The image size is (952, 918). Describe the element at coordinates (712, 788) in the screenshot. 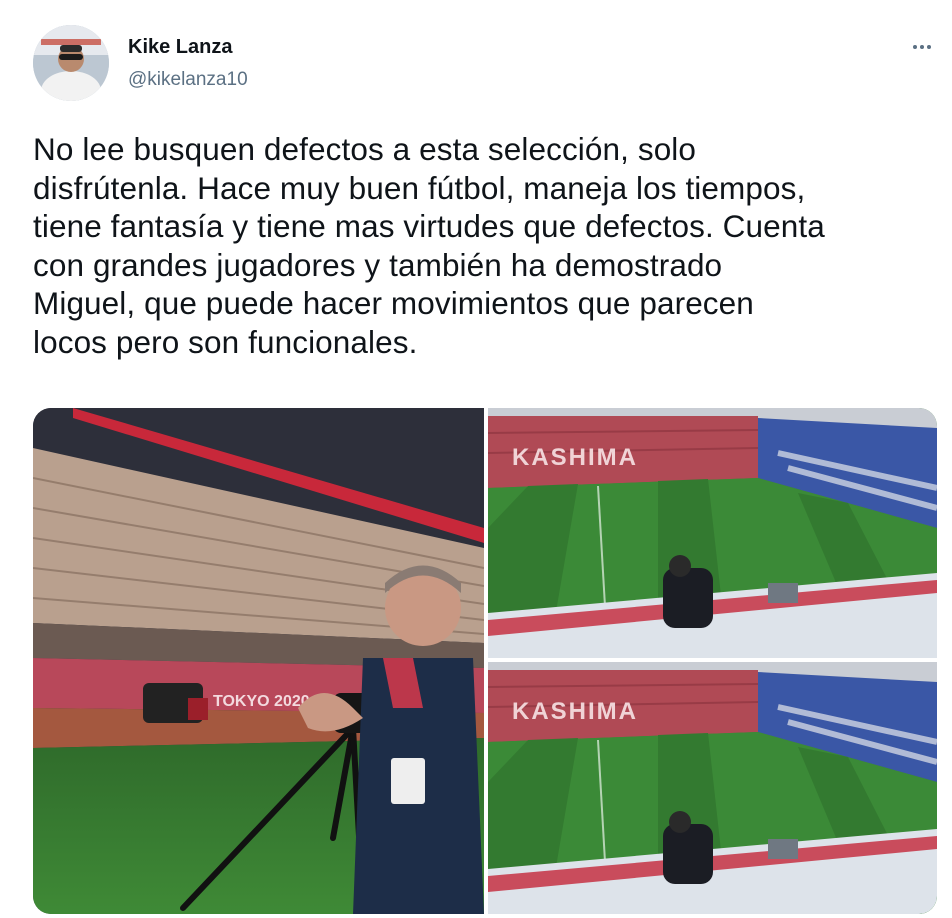

I see `media-photo-stadium-bottom: KASHIMA` at that location.